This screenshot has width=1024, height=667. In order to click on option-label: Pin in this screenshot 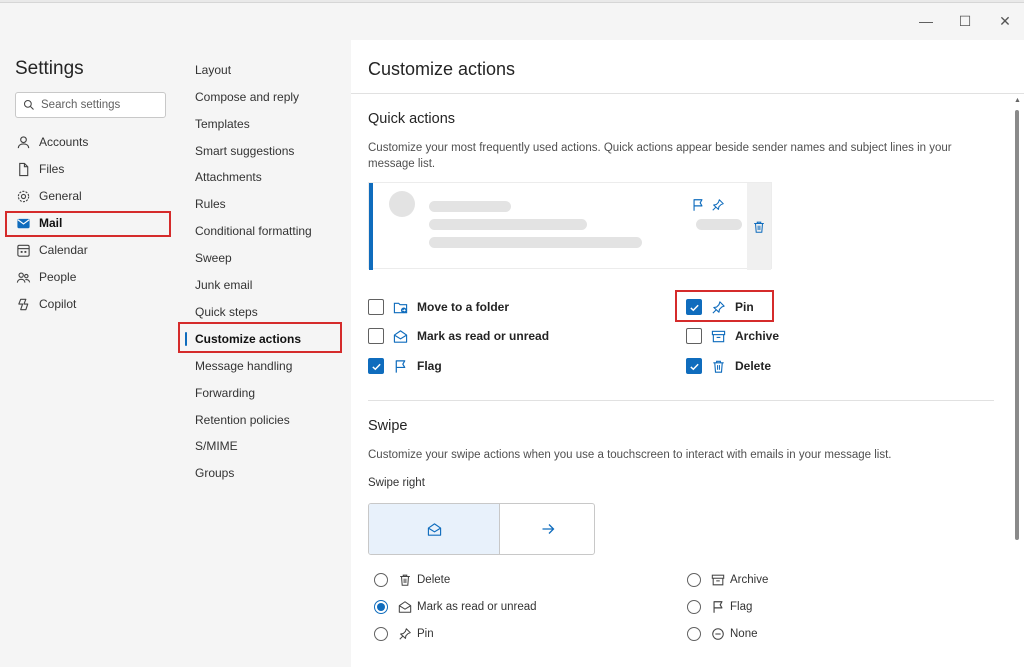, I will do `click(744, 307)`.